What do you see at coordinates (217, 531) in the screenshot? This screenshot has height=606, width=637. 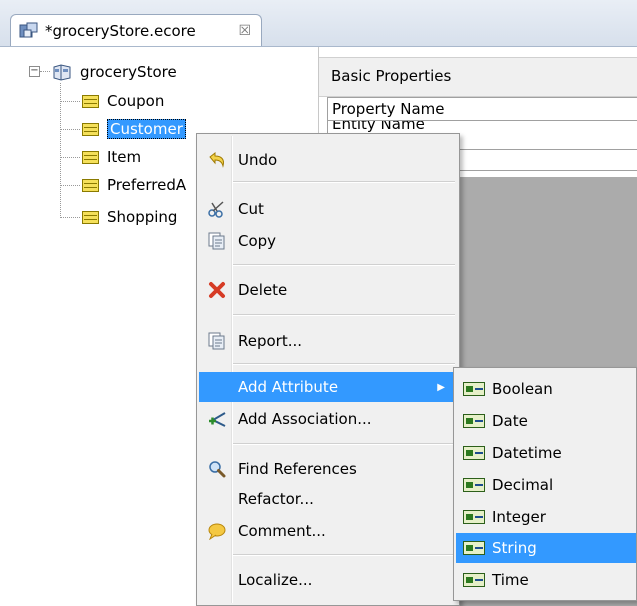 I see `comment-bubble-icon` at bounding box center [217, 531].